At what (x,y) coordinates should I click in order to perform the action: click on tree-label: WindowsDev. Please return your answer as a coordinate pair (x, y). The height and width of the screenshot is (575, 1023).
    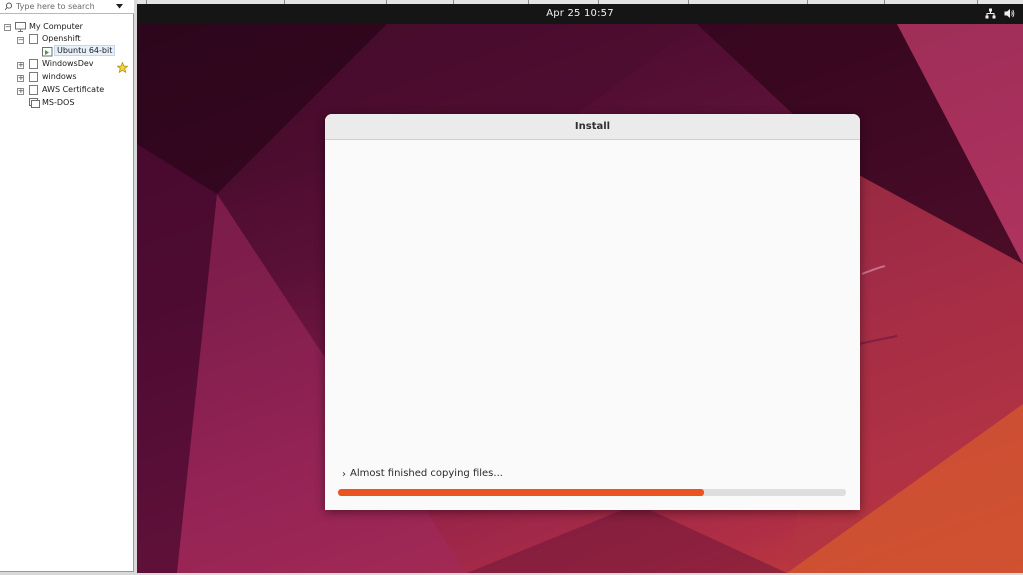
    Looking at the image, I should click on (68, 63).